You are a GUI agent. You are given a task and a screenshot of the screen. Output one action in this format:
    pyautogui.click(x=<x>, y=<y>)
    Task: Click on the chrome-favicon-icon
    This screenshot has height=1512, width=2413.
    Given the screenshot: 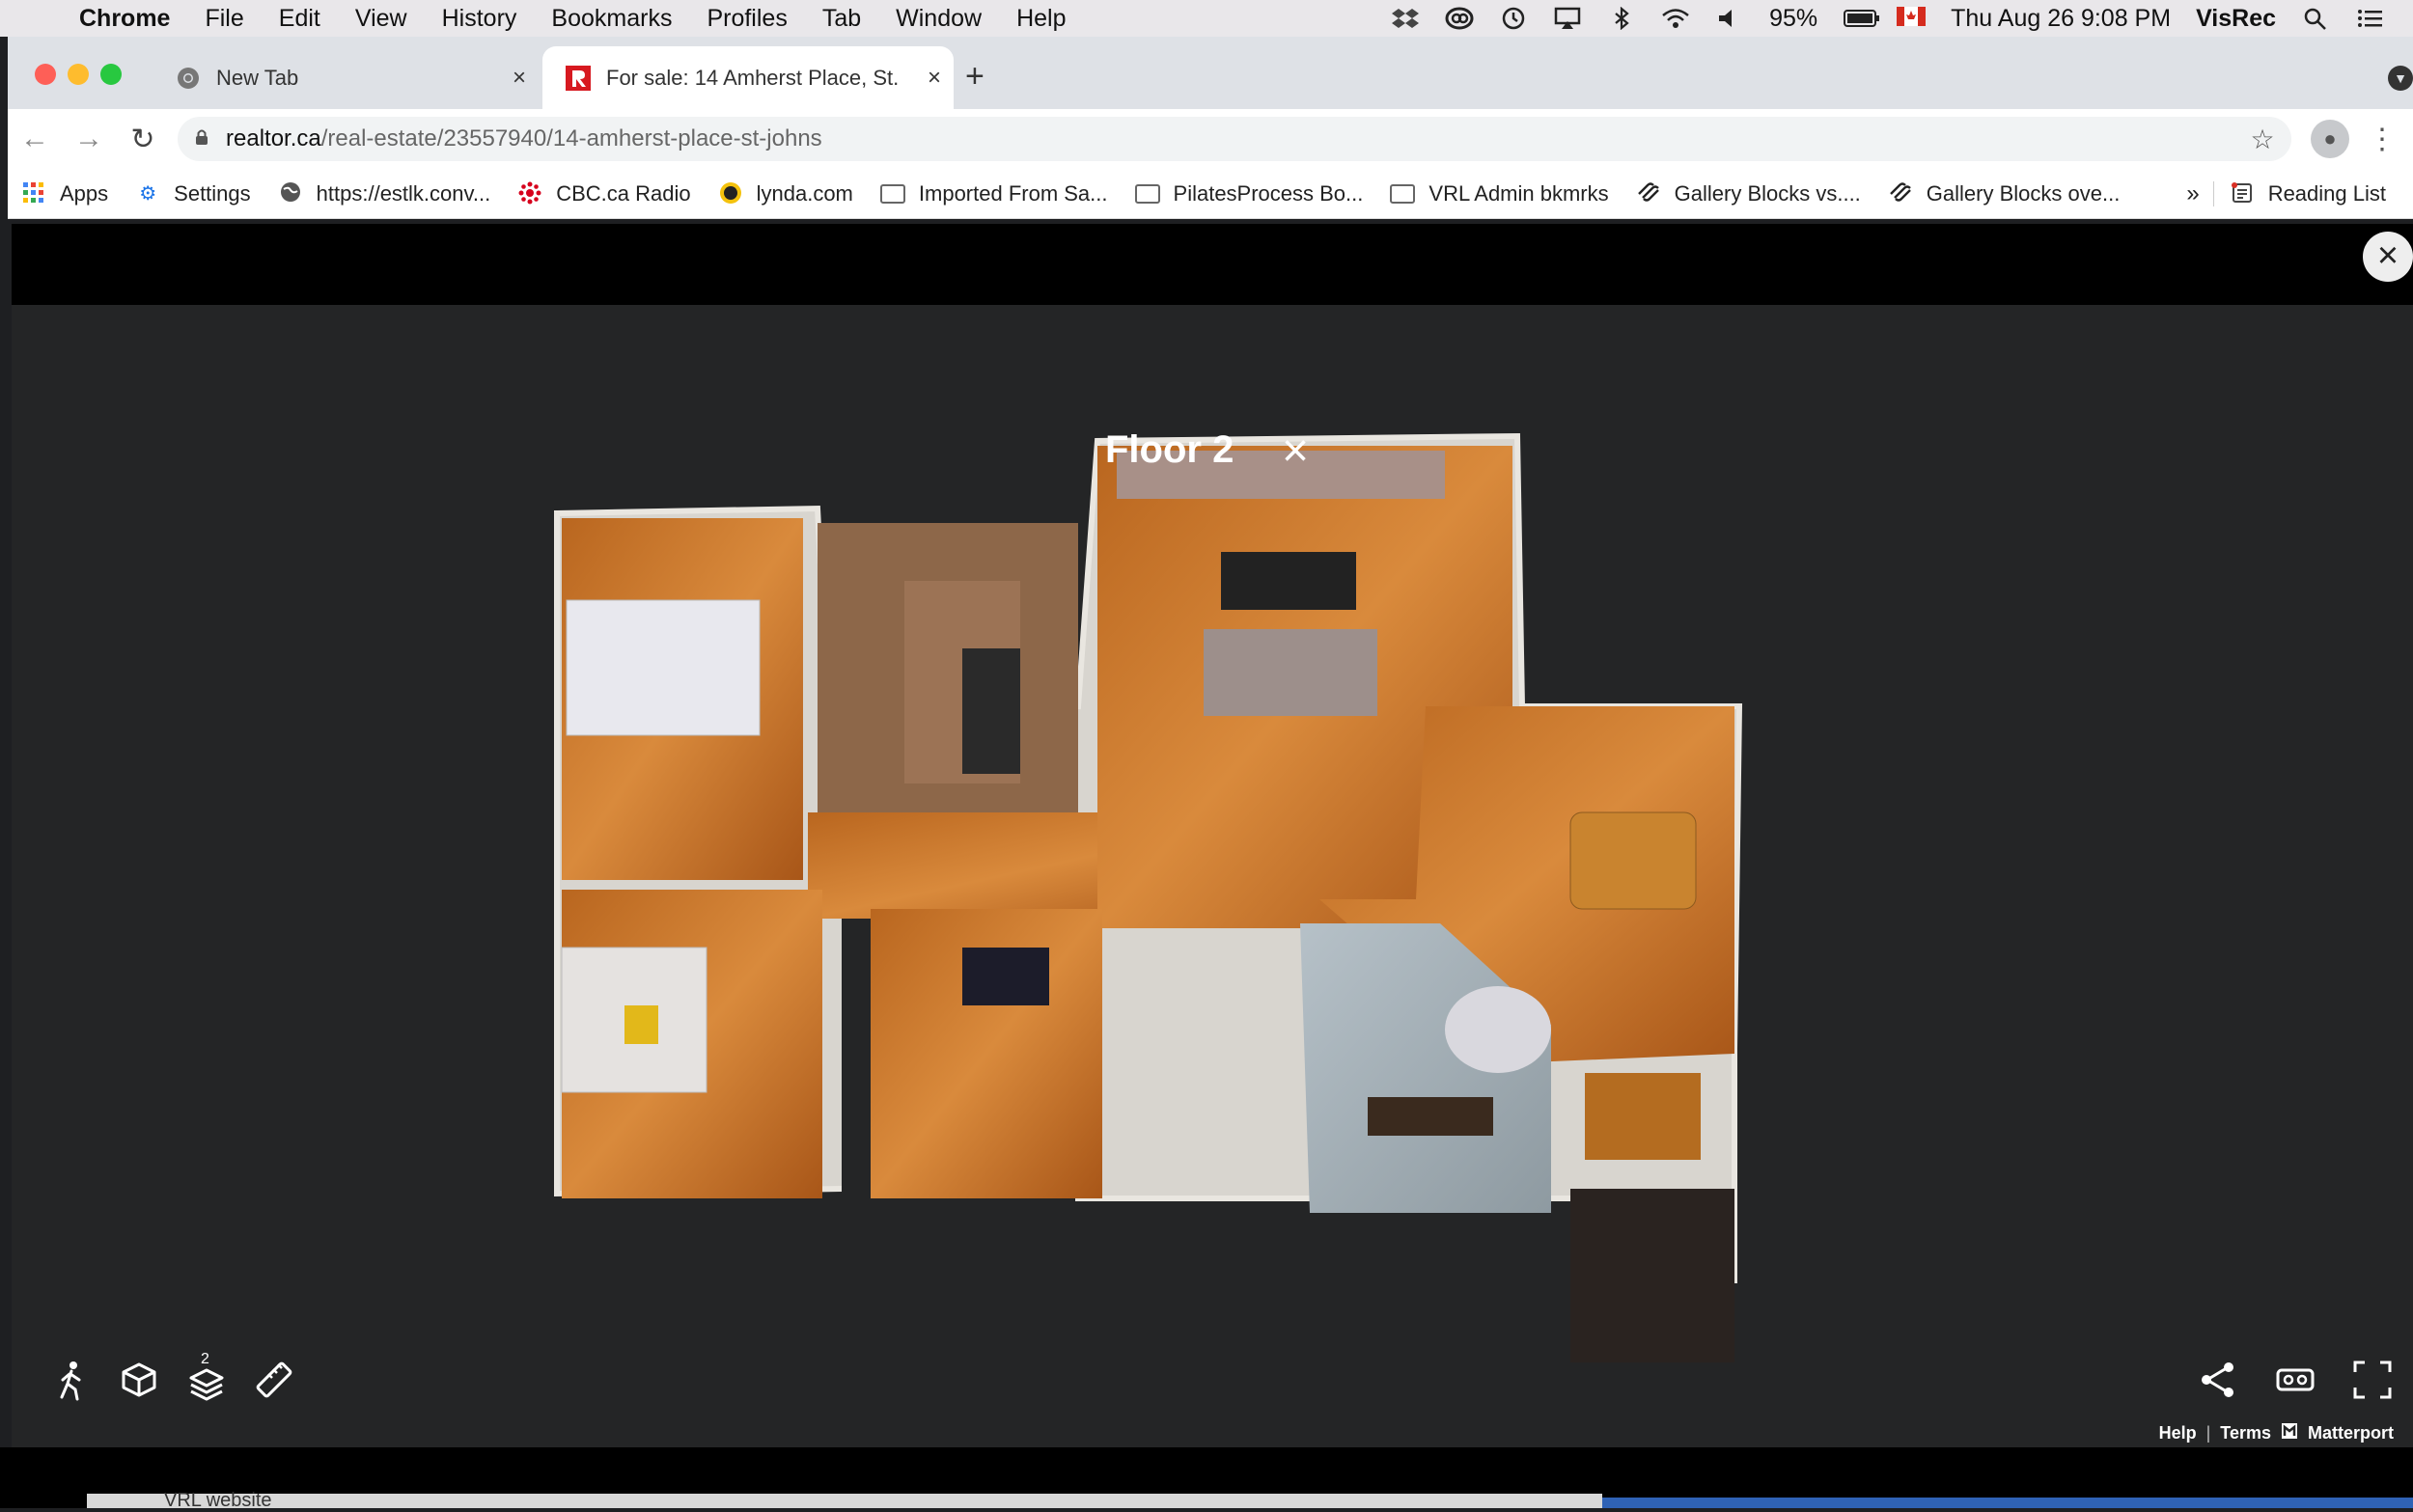 What is the action you would take?
    pyautogui.click(x=188, y=78)
    